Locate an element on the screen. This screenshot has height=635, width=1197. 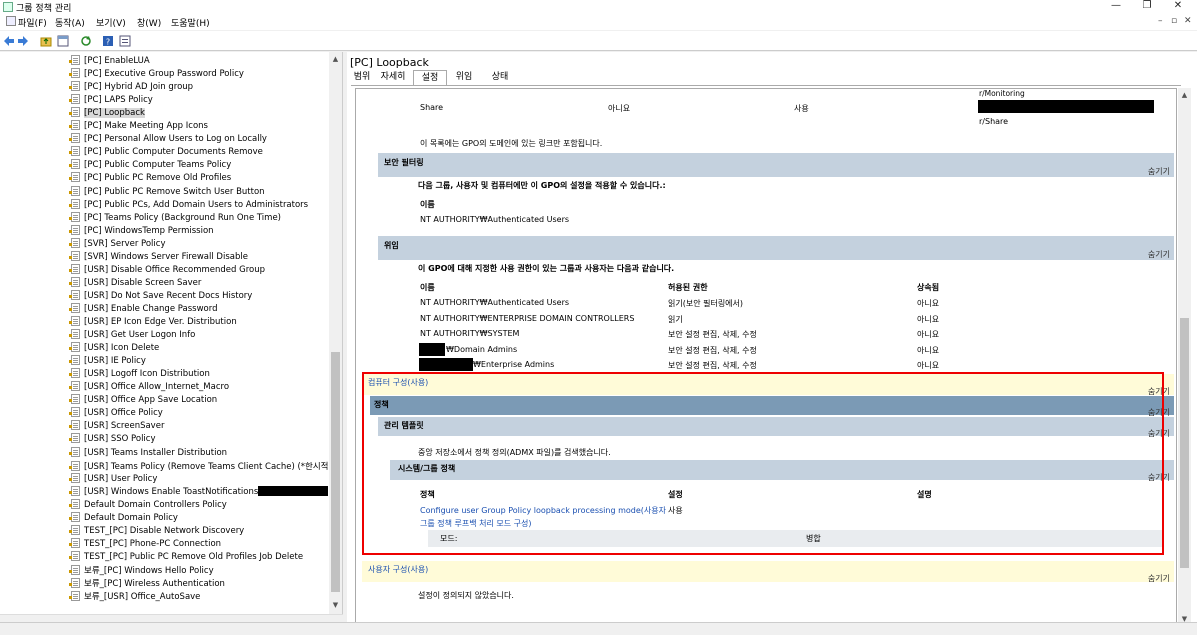
tree-item-gpo: [USR] IE Policy is located at coordinates (107, 361).